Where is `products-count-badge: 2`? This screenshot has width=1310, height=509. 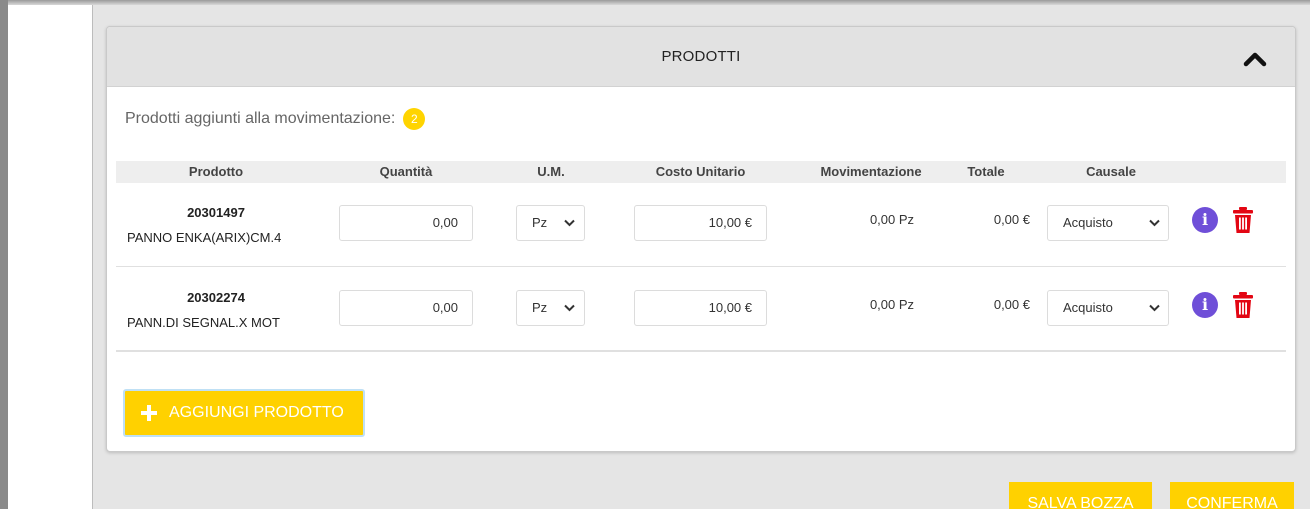 products-count-badge: 2 is located at coordinates (414, 119).